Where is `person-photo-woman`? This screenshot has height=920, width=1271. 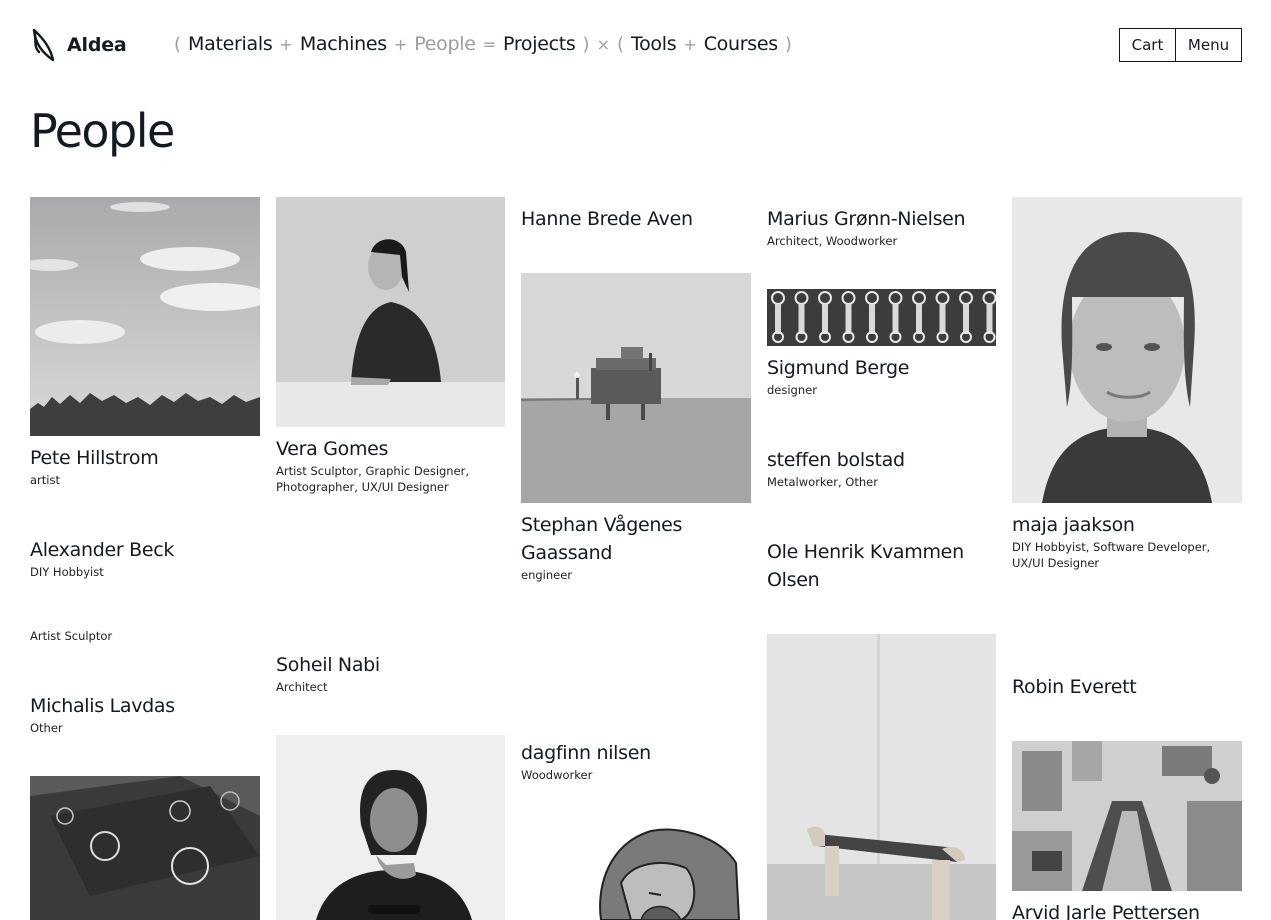 person-photo-woman is located at coordinates (390, 827).